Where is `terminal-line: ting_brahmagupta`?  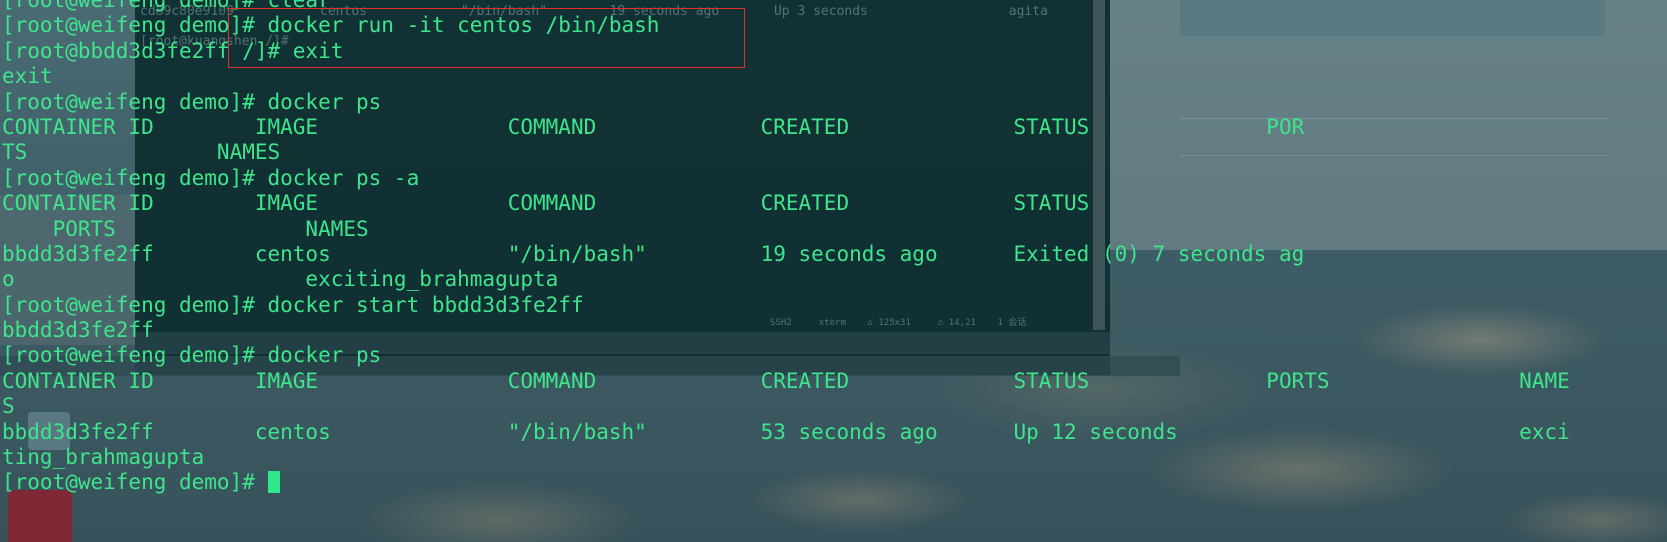
terminal-line: ting_brahmagupta is located at coordinates (103, 457).